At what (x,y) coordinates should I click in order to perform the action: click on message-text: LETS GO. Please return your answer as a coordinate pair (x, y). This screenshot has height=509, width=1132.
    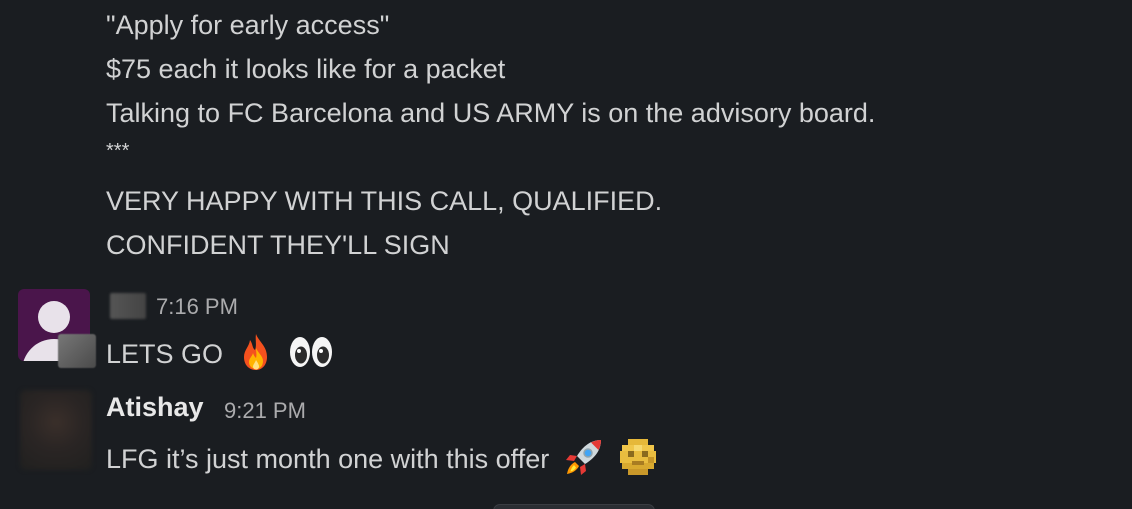
    Looking at the image, I should click on (165, 354).